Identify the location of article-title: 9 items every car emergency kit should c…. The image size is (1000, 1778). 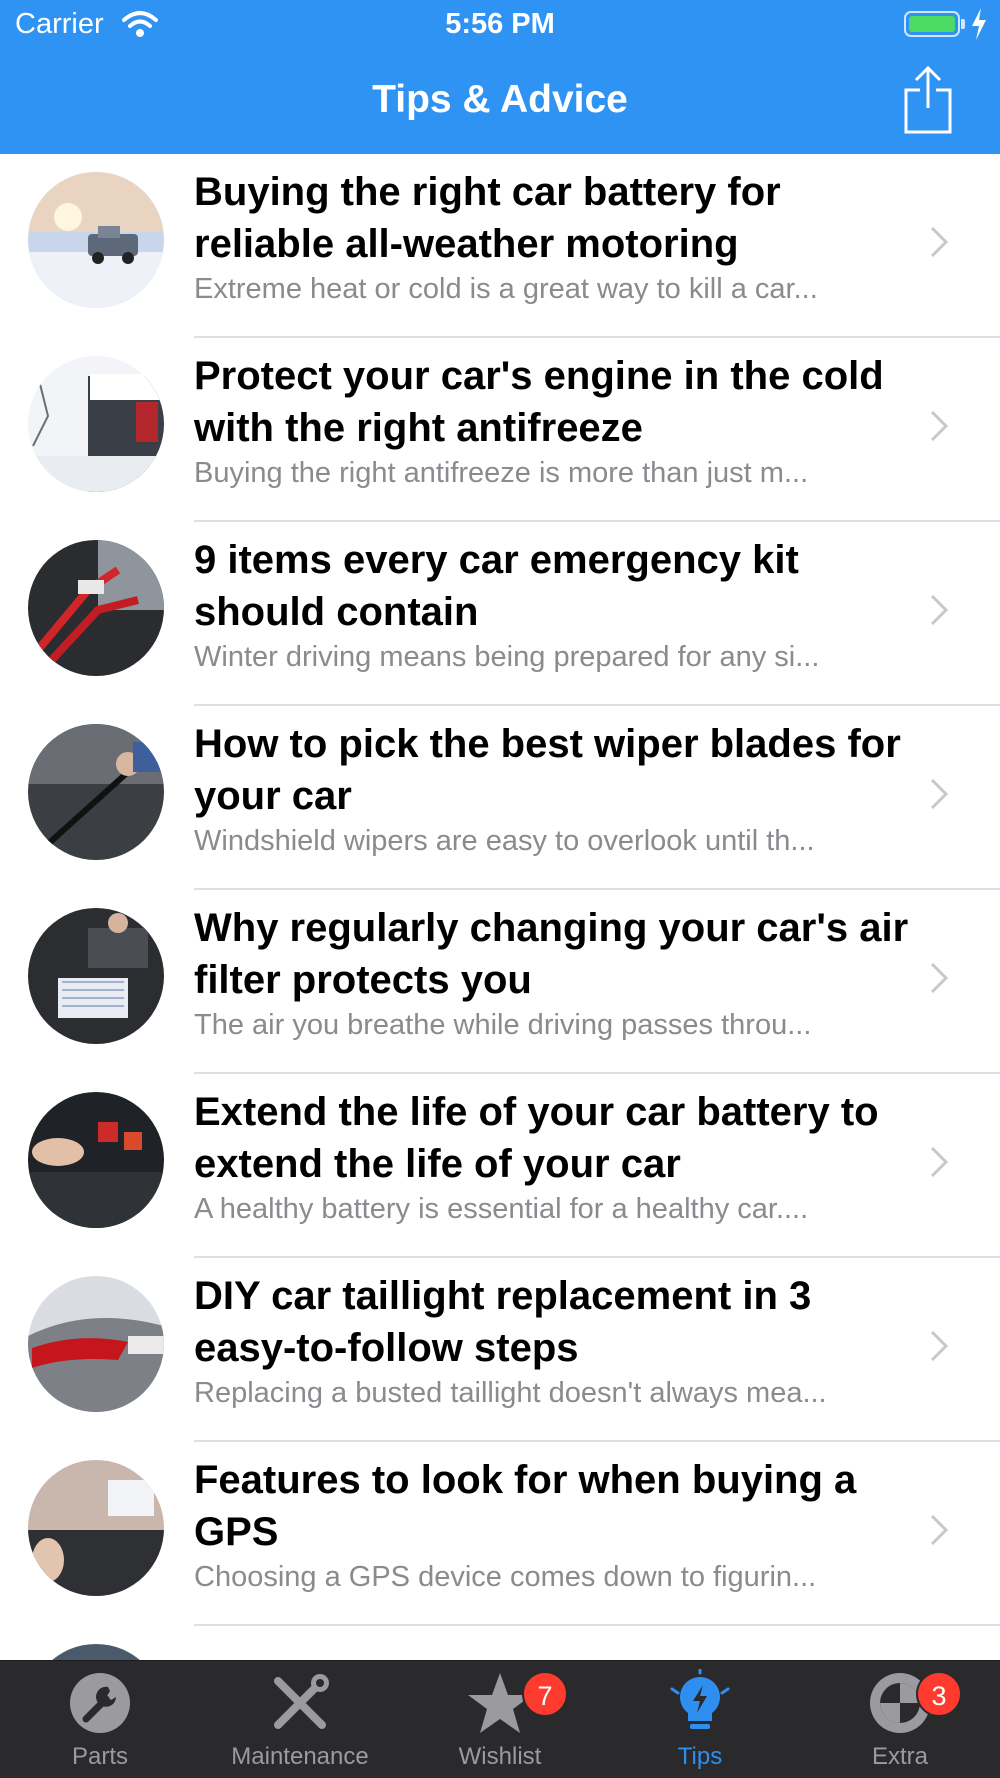
(496, 586).